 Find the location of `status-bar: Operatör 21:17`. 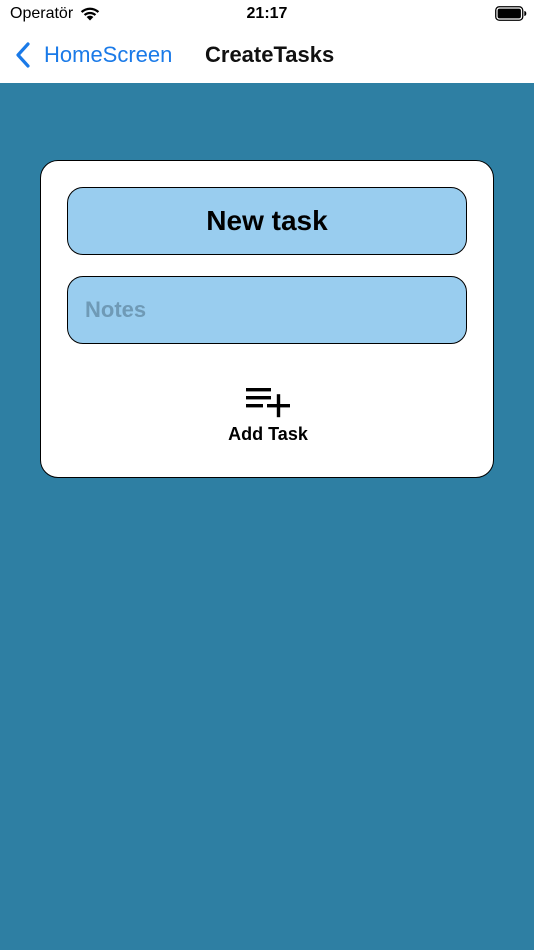

status-bar: Operatör 21:17 is located at coordinates (267, 15).